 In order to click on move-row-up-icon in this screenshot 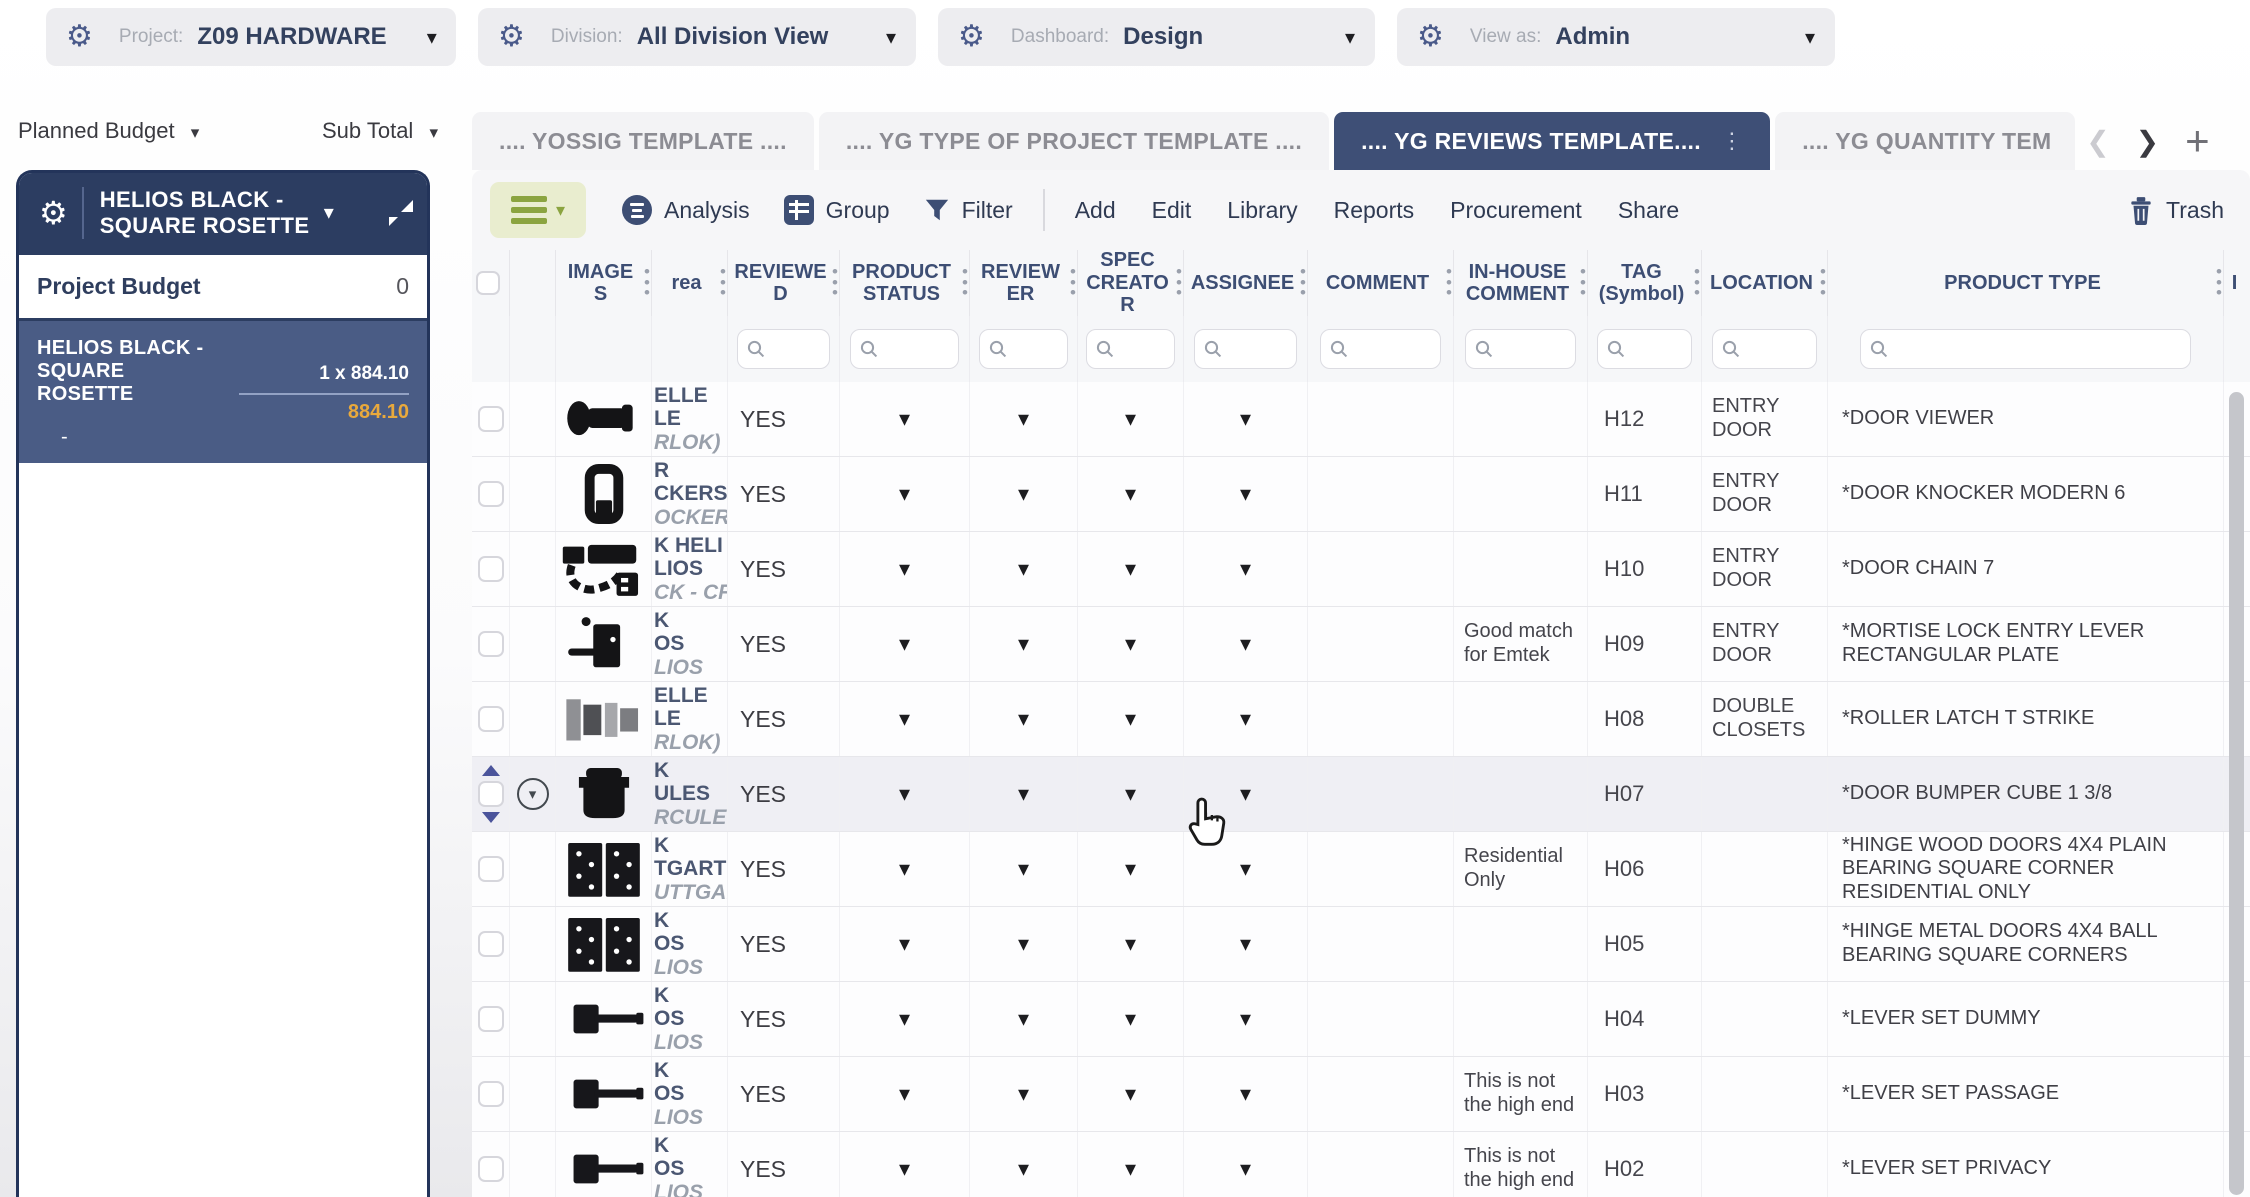, I will do `click(490, 770)`.